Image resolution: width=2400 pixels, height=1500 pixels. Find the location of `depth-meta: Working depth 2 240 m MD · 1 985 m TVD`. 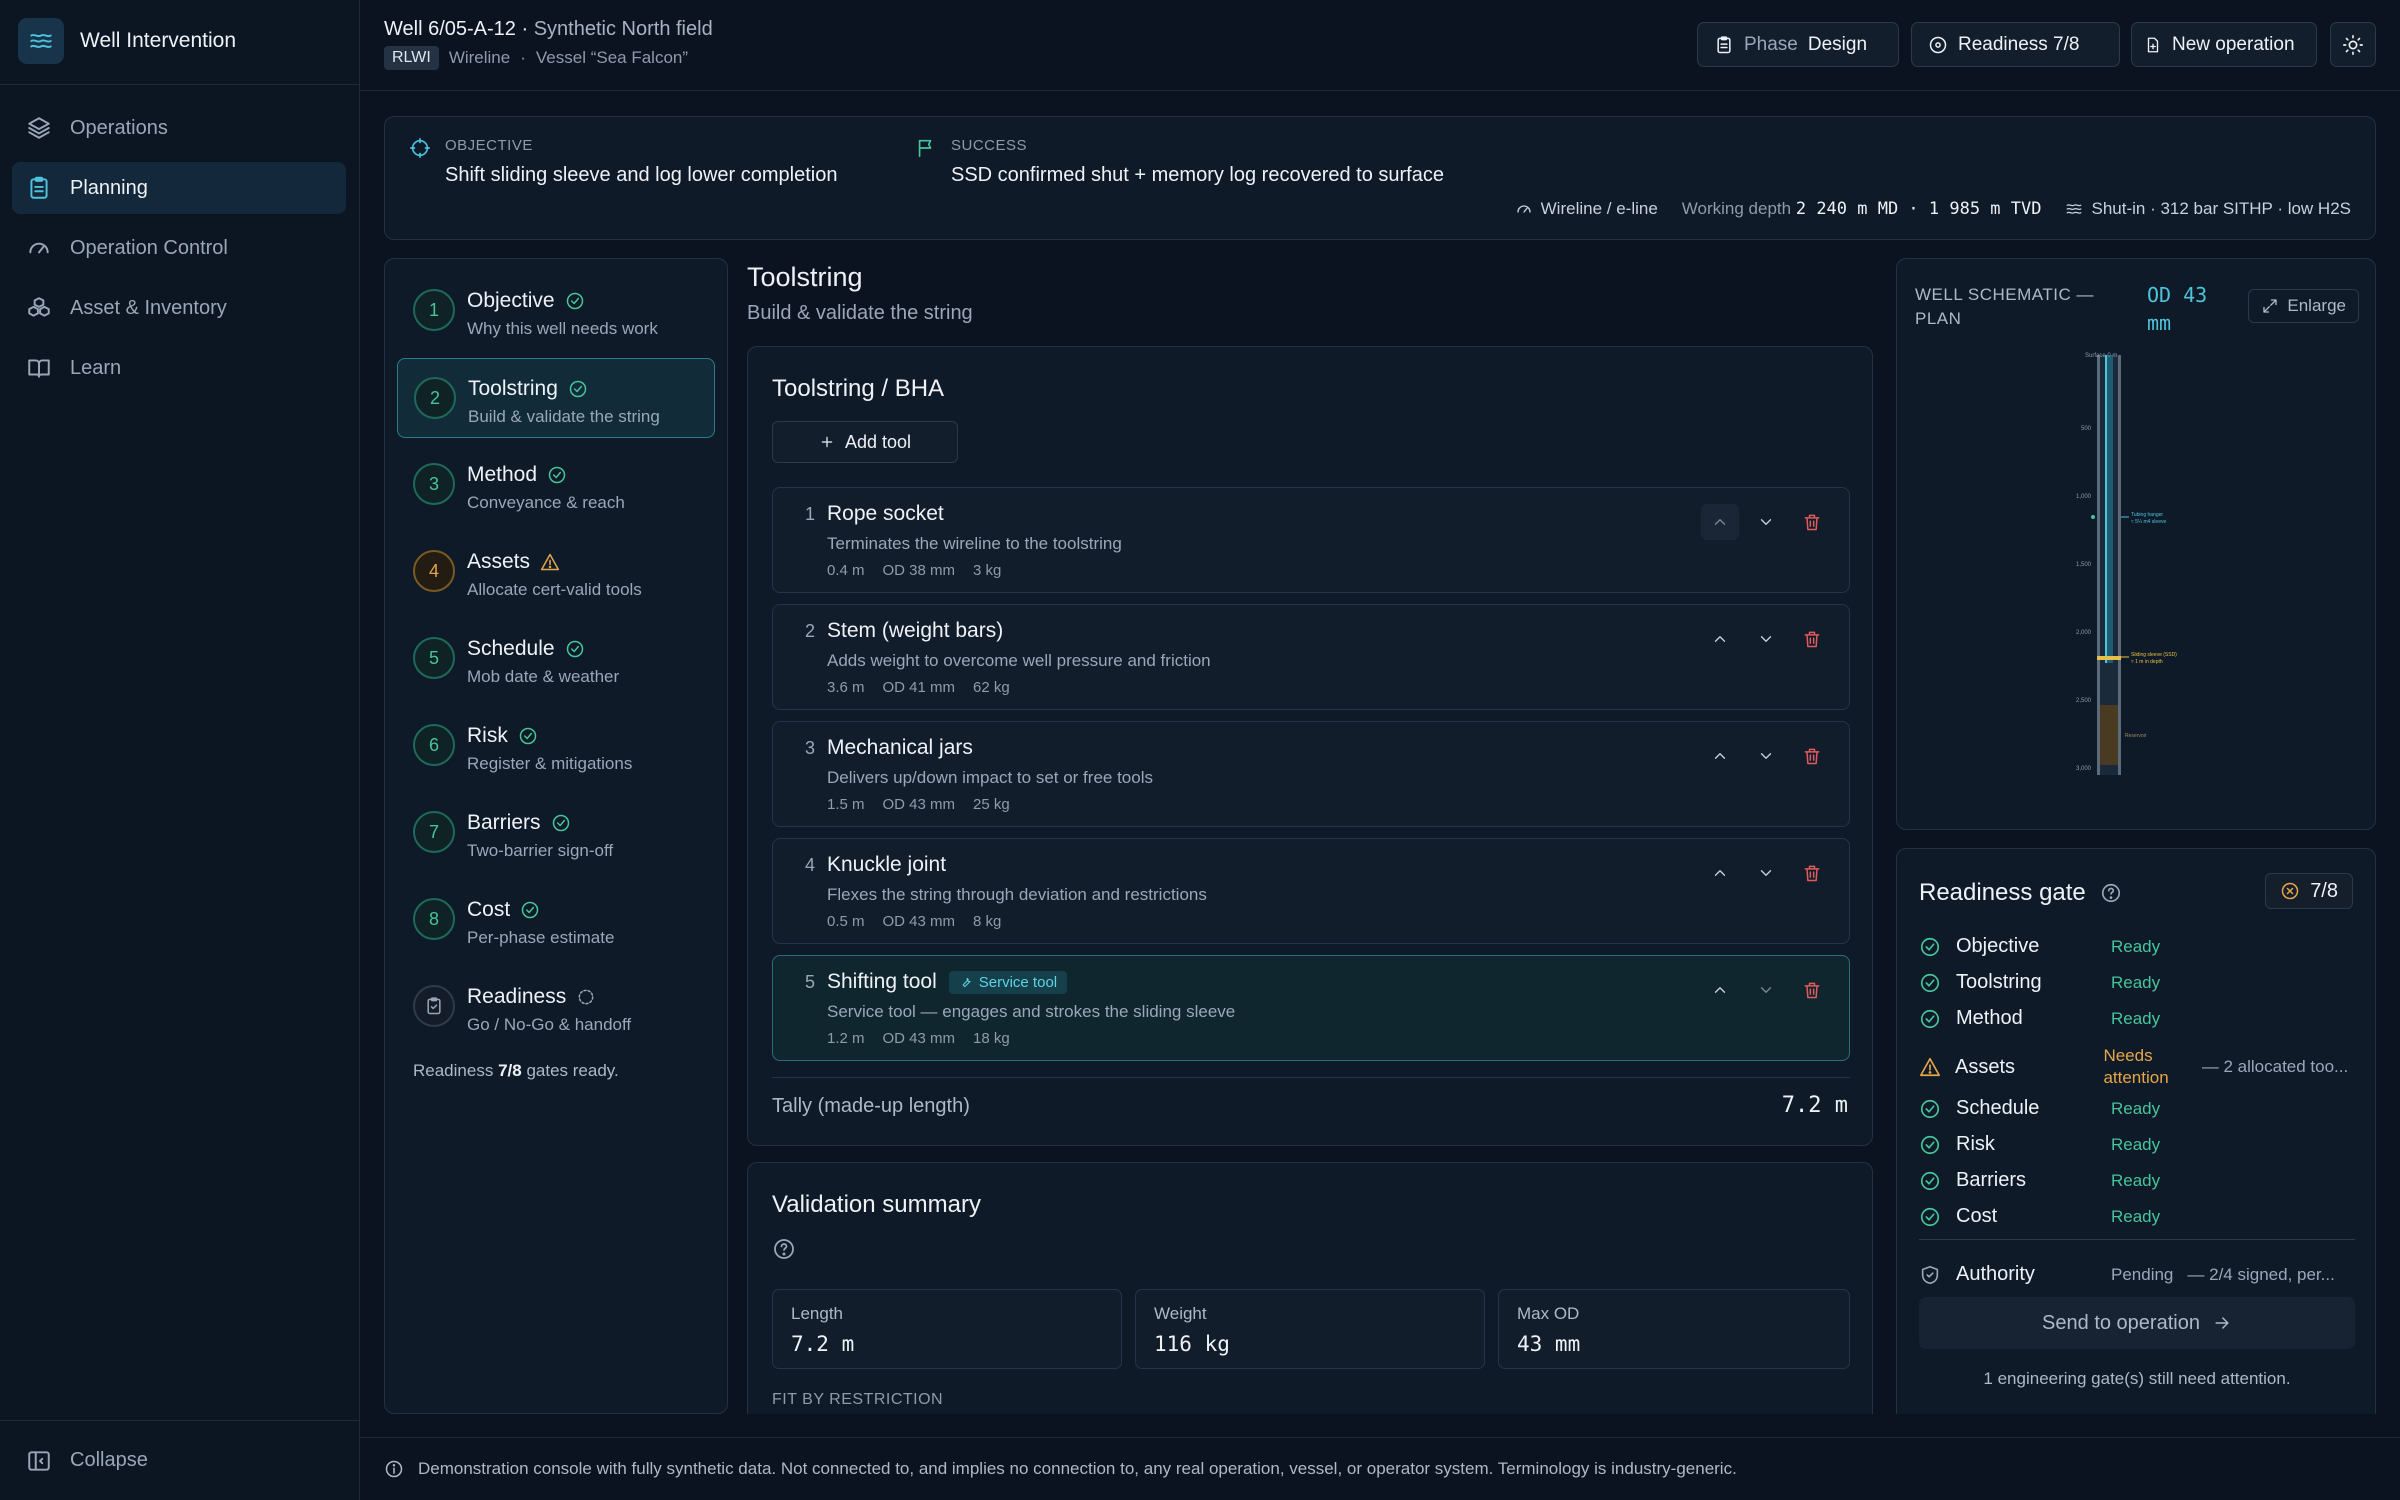

depth-meta: Working depth 2 240 m MD · 1 985 m TVD is located at coordinates (1862, 209).